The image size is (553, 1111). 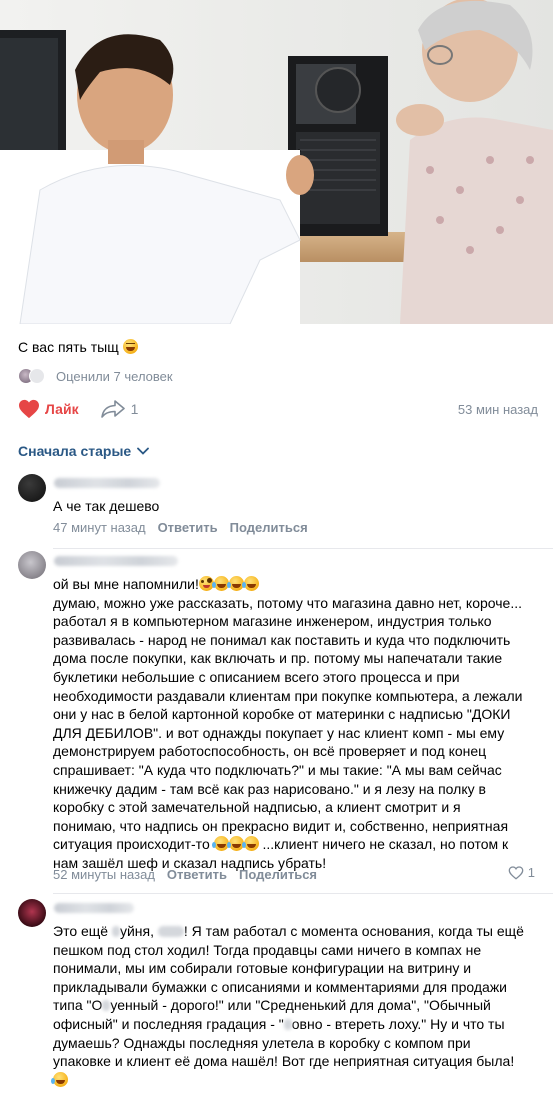 What do you see at coordinates (130, 346) in the screenshot?
I see `grinning-emoji-icon` at bounding box center [130, 346].